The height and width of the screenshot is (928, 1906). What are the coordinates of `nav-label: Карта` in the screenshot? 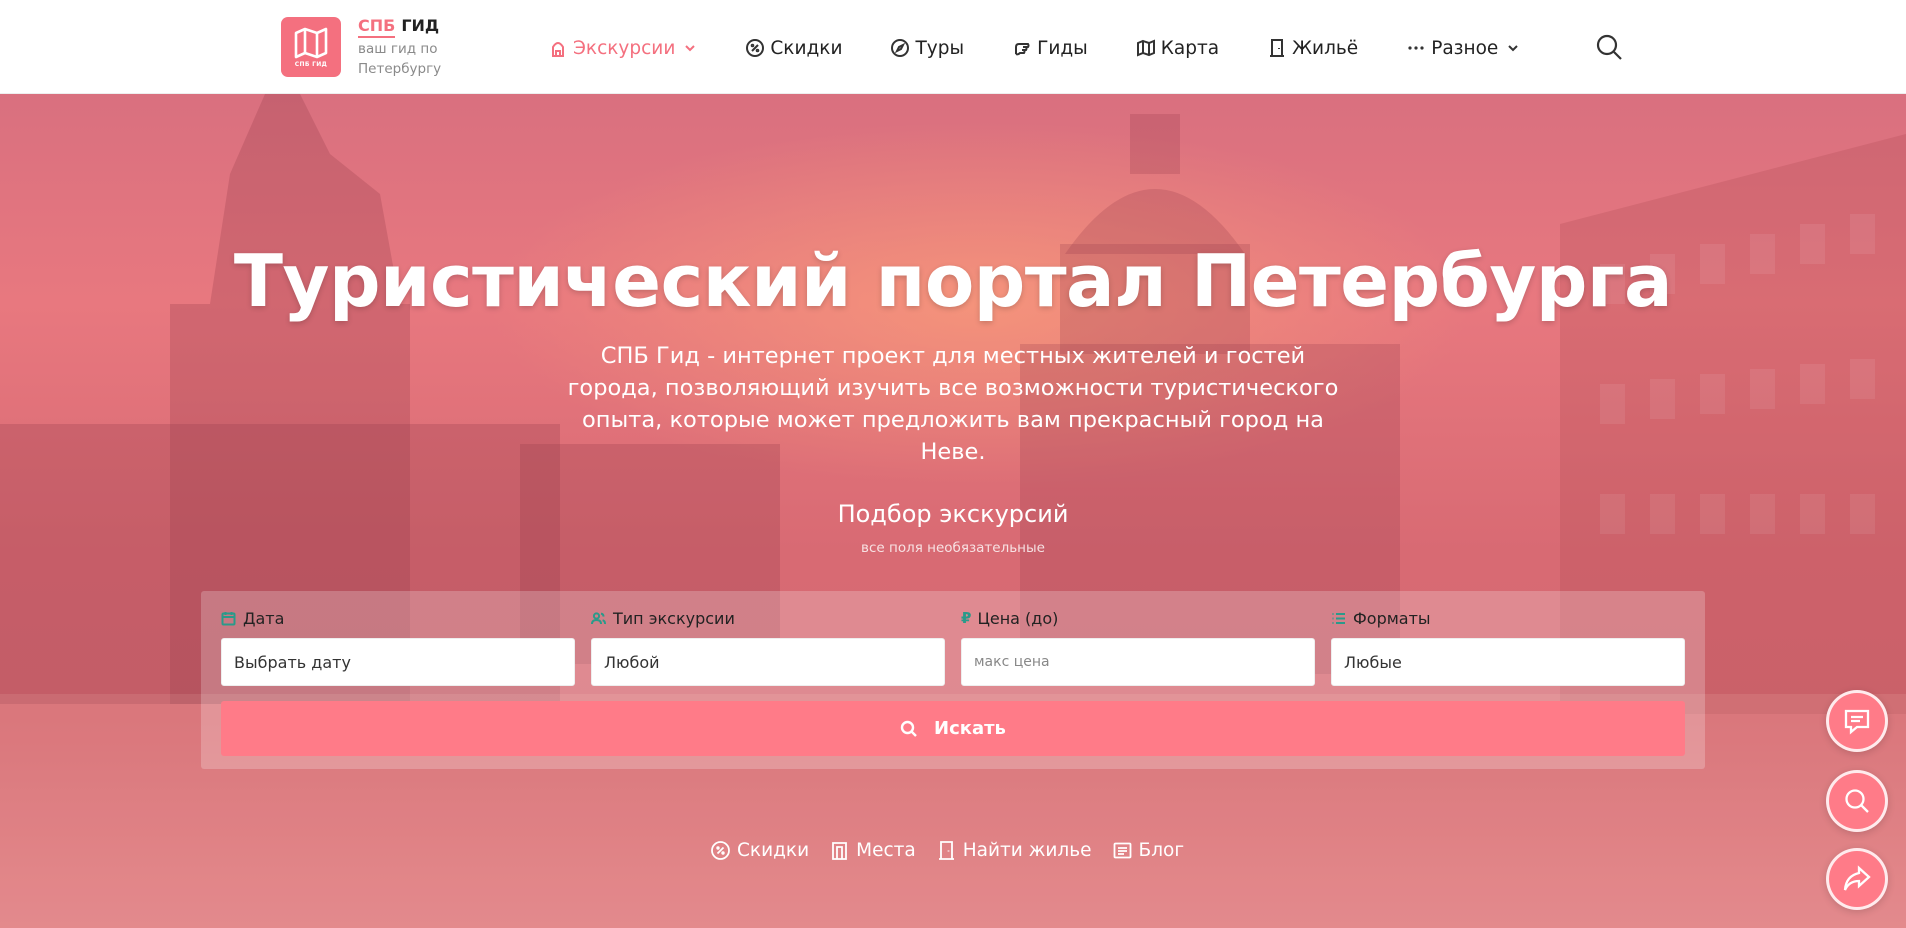 It's located at (1190, 48).